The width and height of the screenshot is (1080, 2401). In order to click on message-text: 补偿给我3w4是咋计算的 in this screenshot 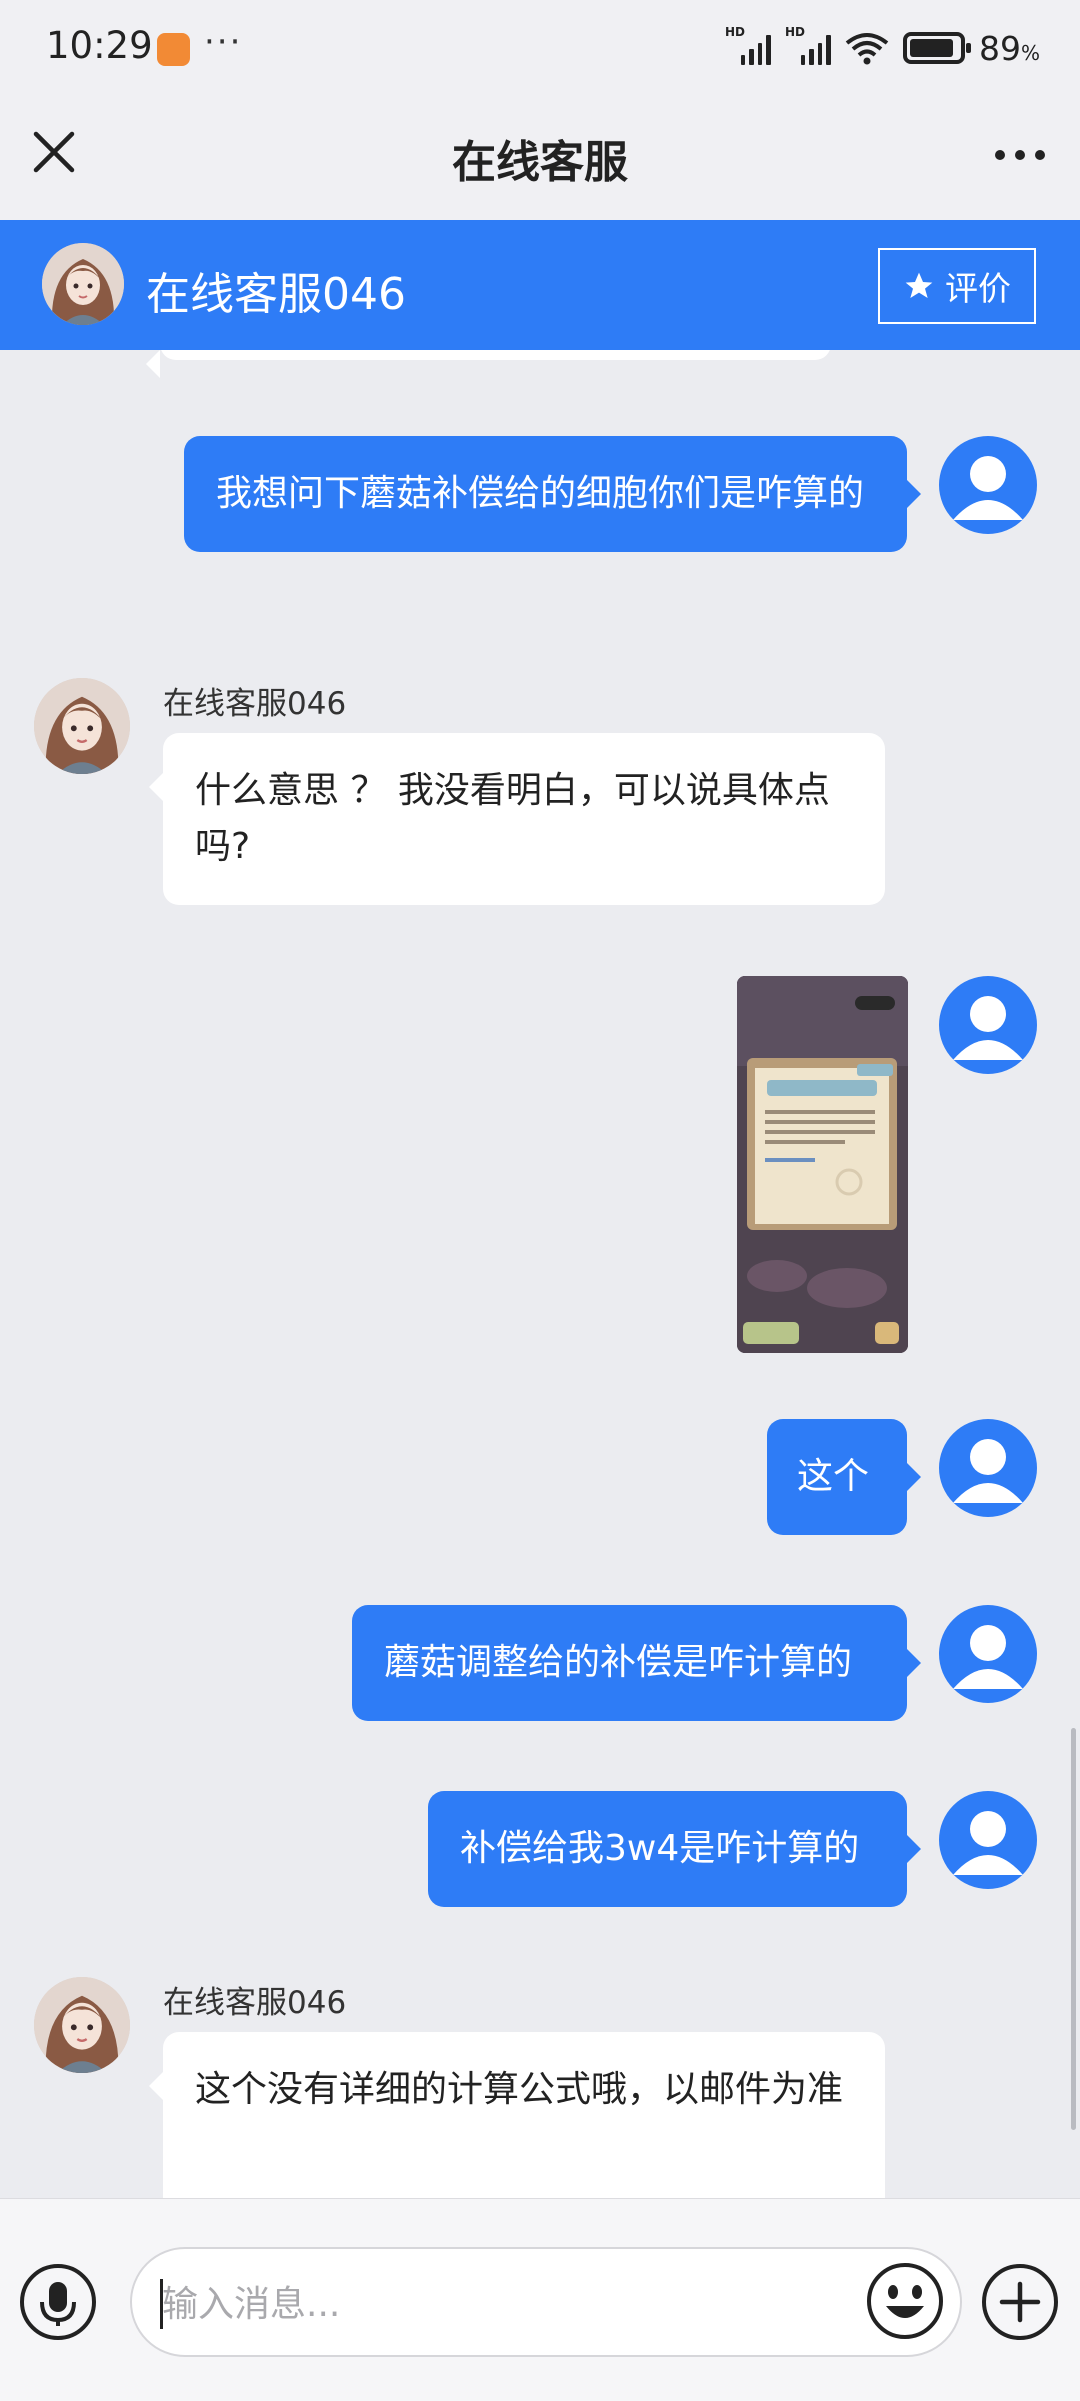, I will do `click(660, 1848)`.